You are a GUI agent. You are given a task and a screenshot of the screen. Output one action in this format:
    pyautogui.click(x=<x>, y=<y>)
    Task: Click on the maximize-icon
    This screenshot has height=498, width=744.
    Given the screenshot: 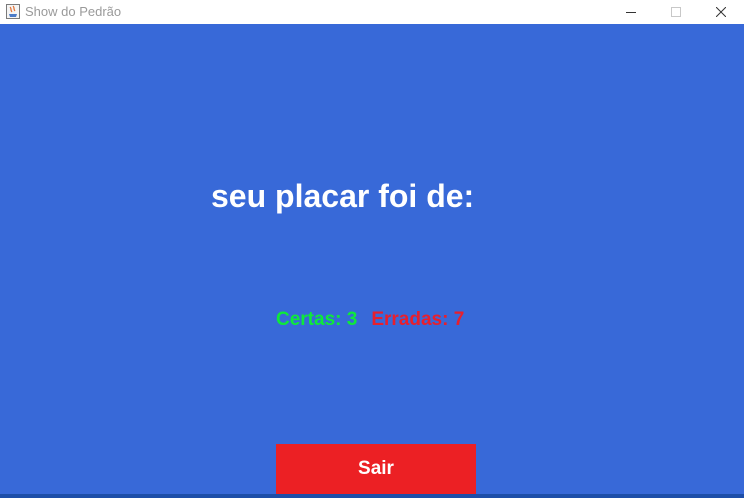 What is the action you would take?
    pyautogui.click(x=676, y=12)
    